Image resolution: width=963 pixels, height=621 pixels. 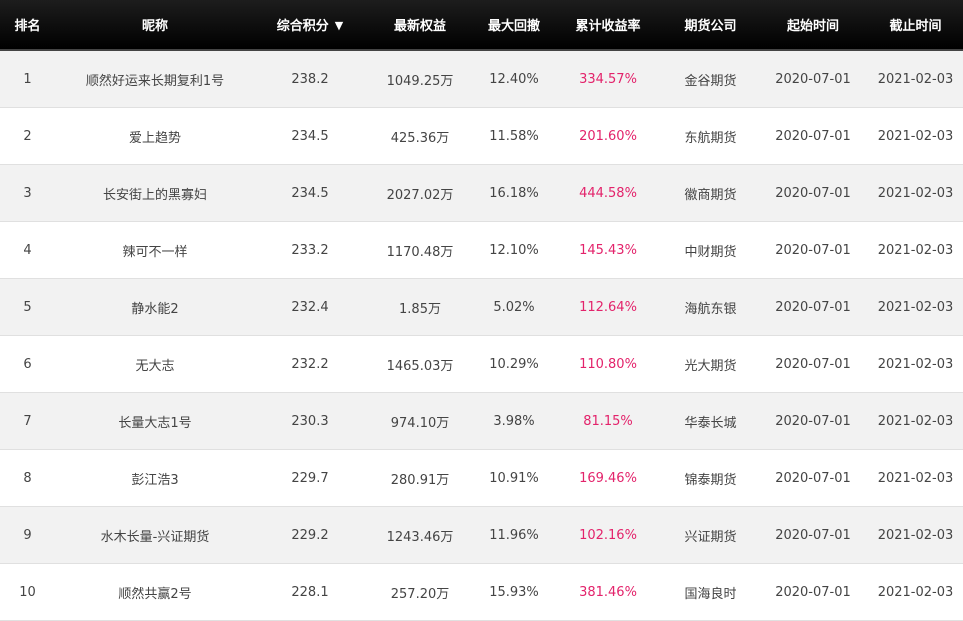 I want to click on cell-rank: 8, so click(x=27, y=478).